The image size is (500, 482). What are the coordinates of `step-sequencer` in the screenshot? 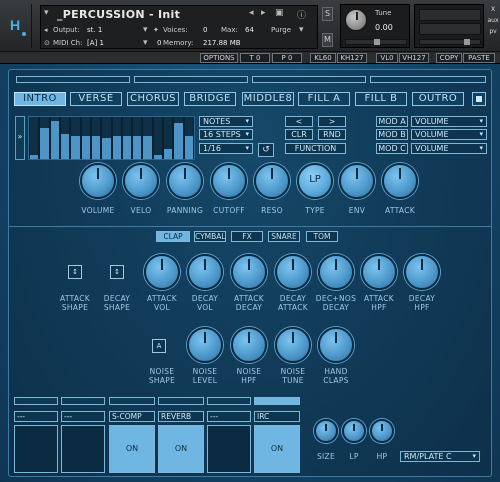 It's located at (111, 138).